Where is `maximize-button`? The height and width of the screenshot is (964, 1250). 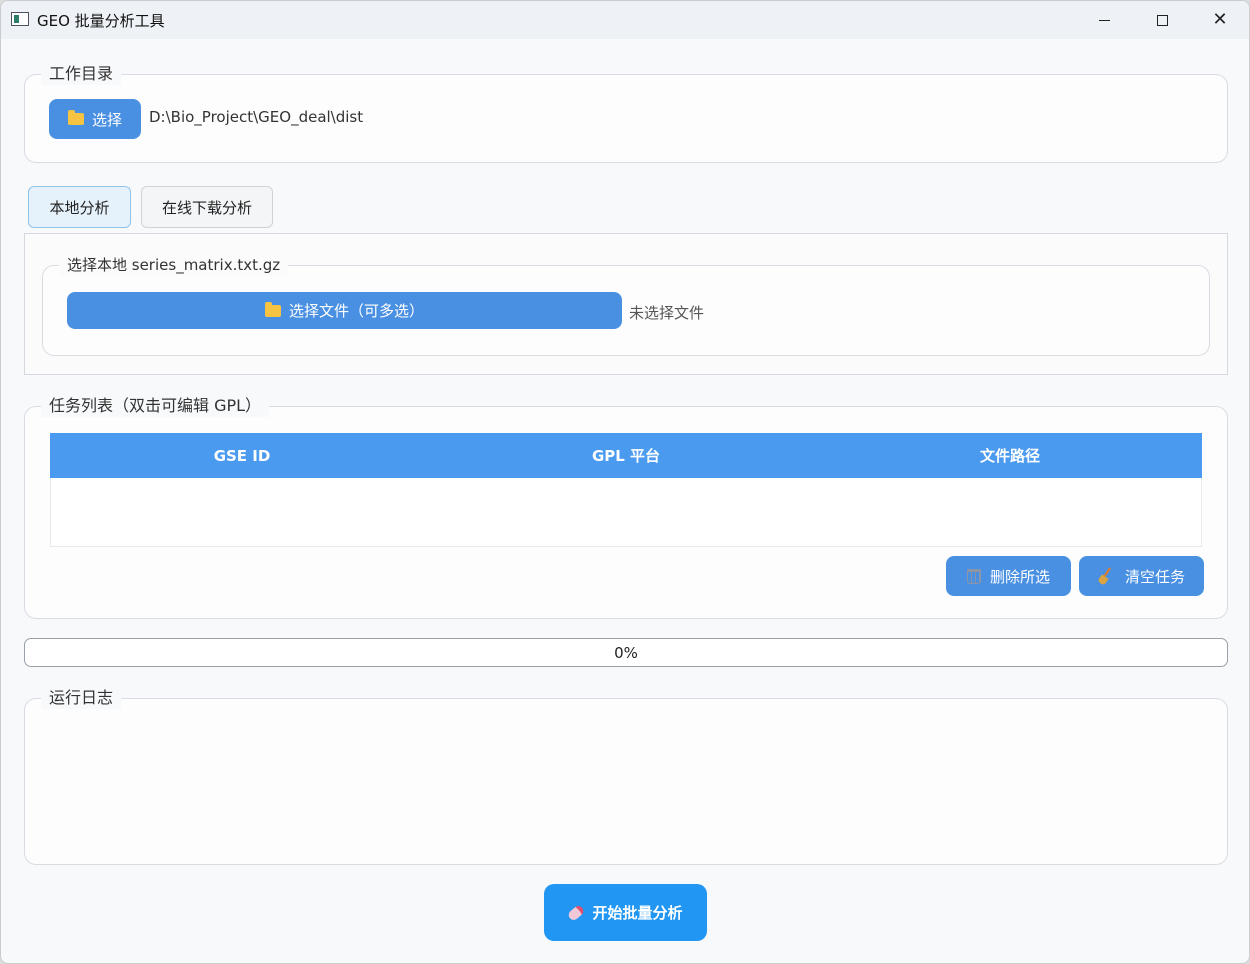 maximize-button is located at coordinates (1162, 20).